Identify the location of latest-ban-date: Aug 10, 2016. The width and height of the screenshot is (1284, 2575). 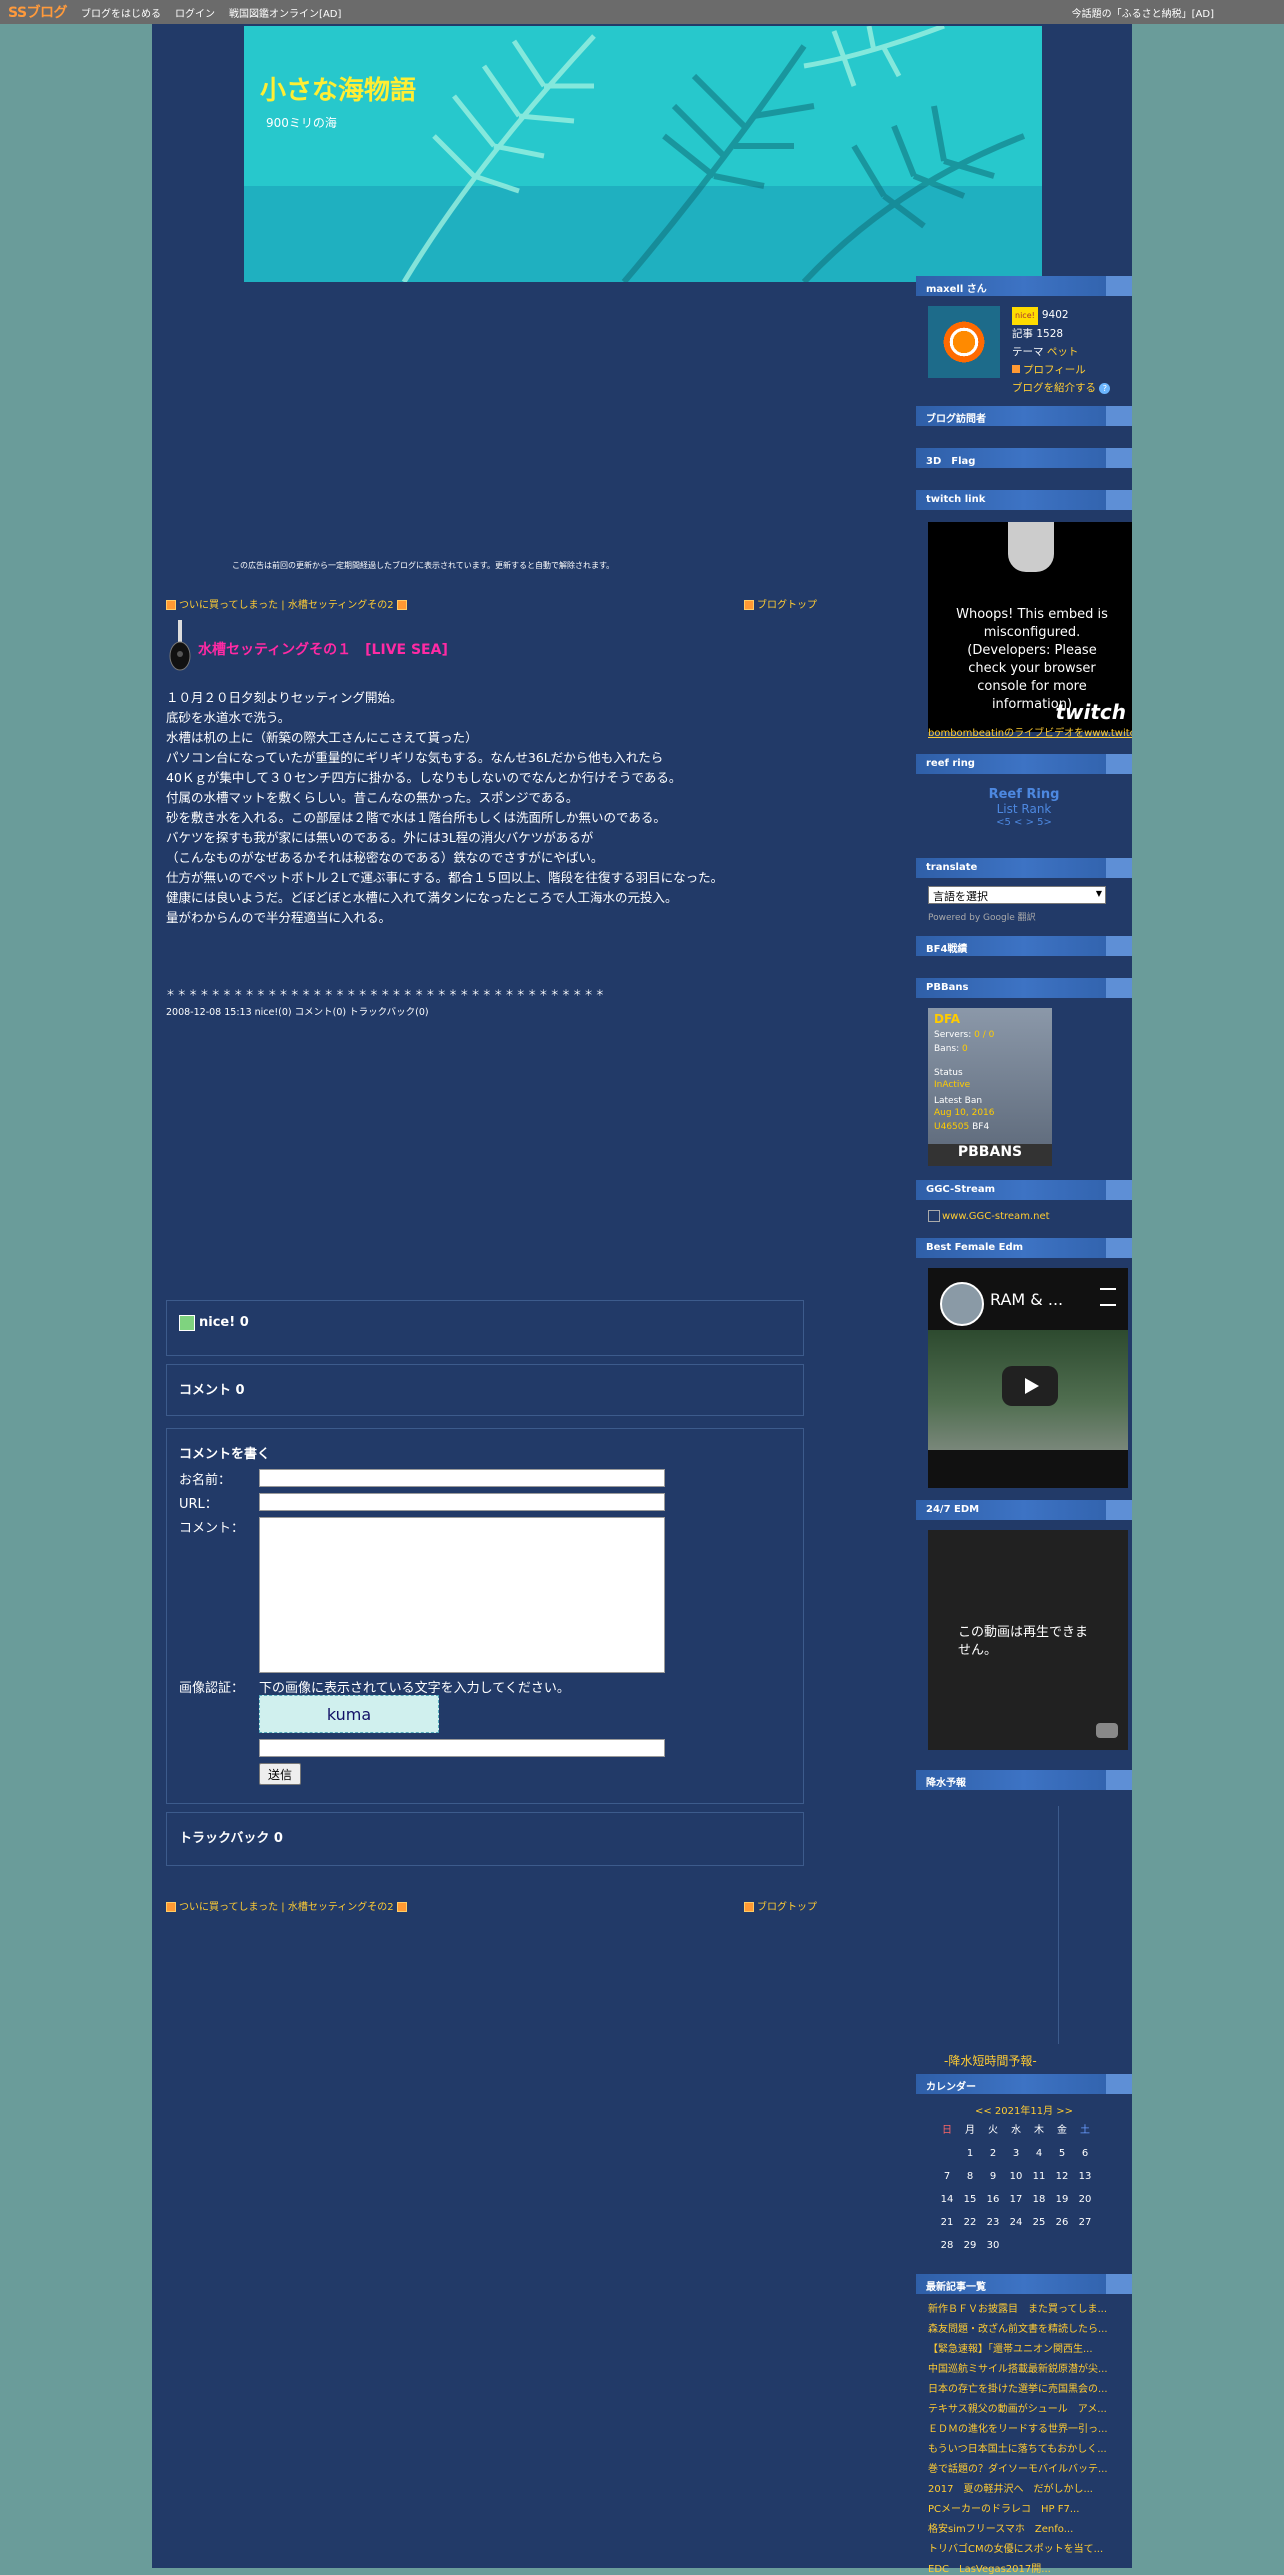
(964, 1113).